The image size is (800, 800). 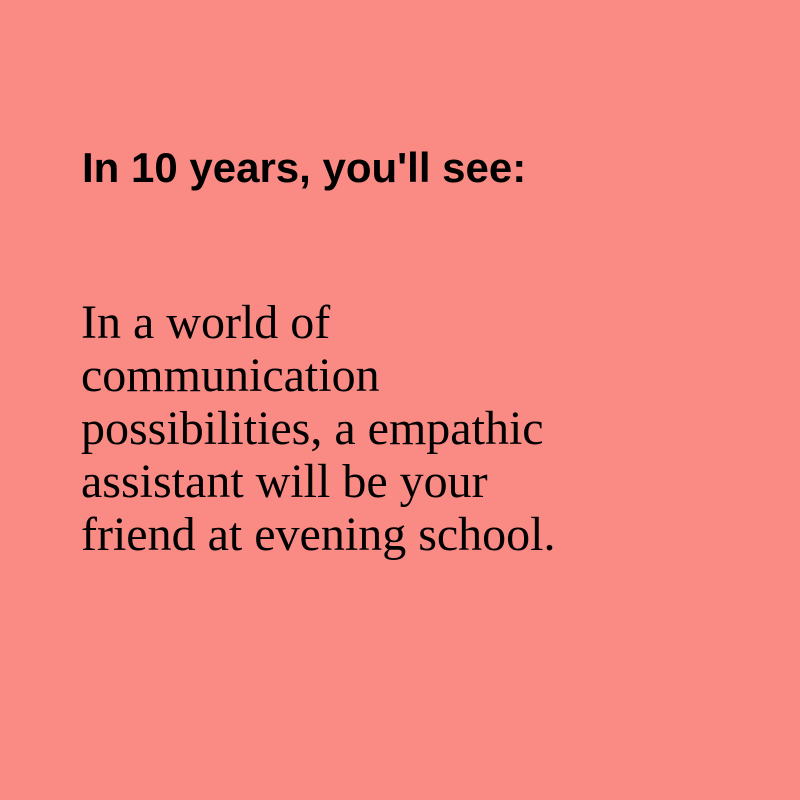 I want to click on body-line: In a world of, so click(x=206, y=322).